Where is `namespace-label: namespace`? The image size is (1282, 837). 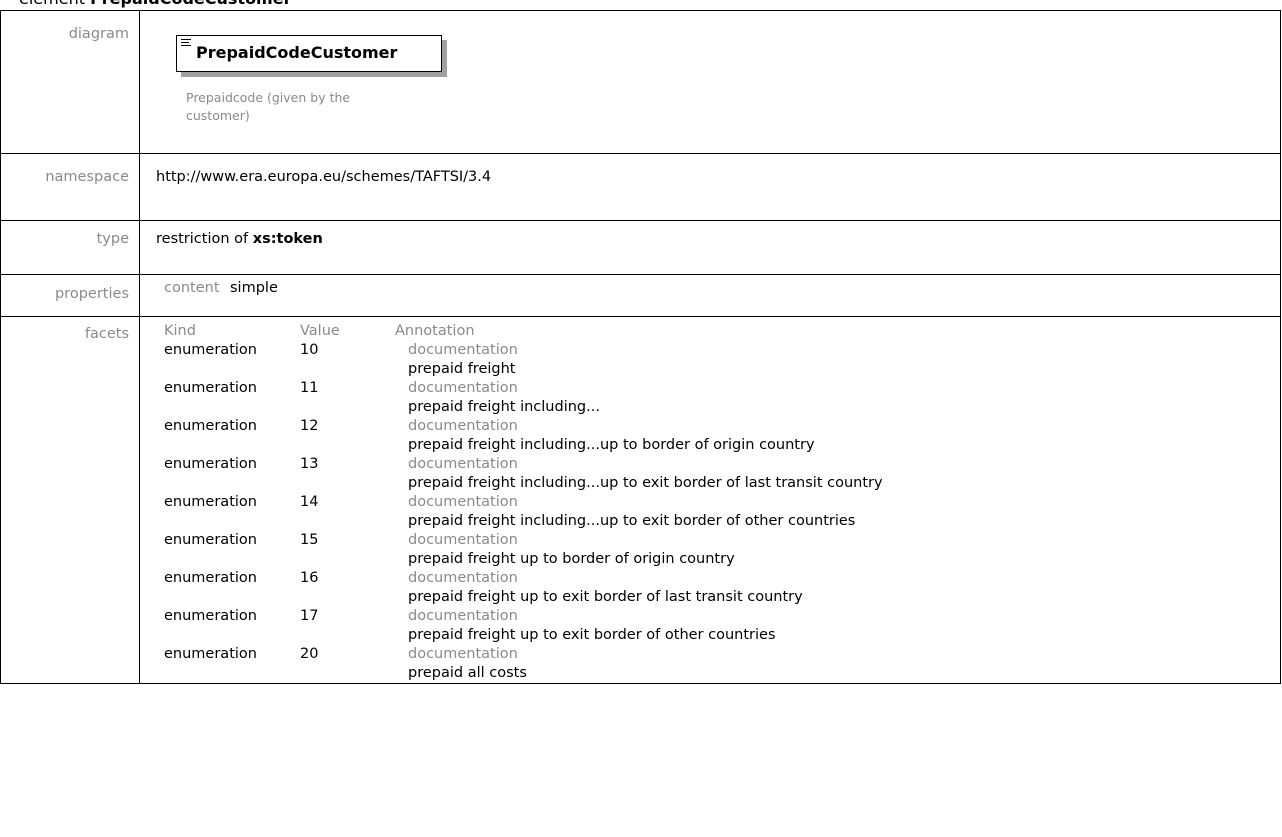
namespace-label: namespace is located at coordinates (70, 187).